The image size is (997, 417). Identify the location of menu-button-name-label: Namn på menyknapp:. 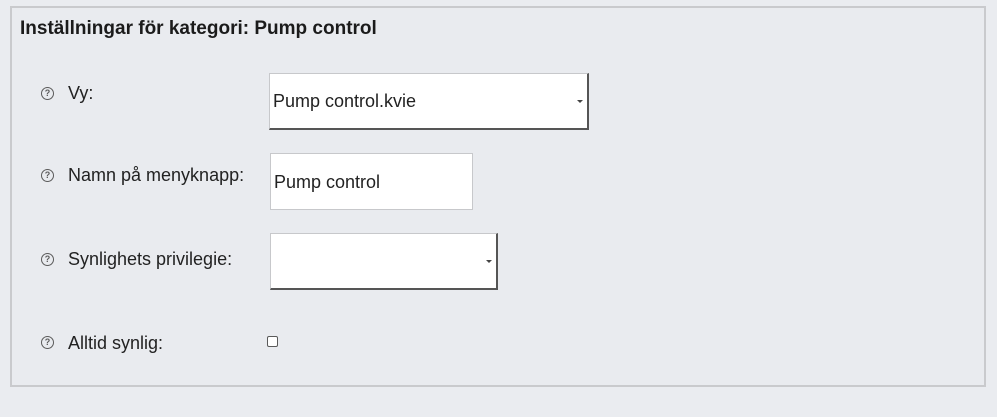
(156, 175).